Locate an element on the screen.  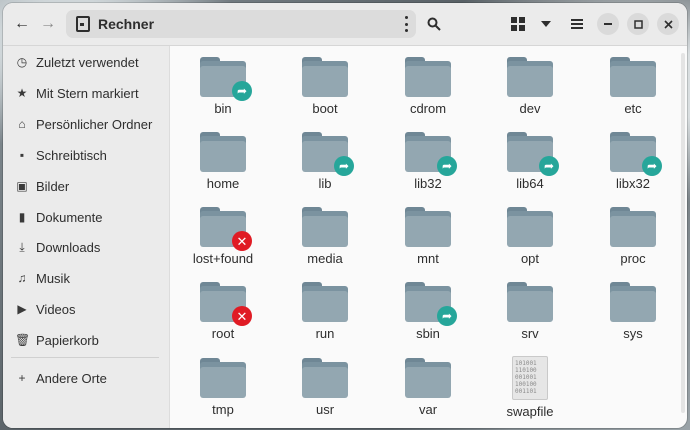
plus-icon: + is located at coordinates (22, 378).